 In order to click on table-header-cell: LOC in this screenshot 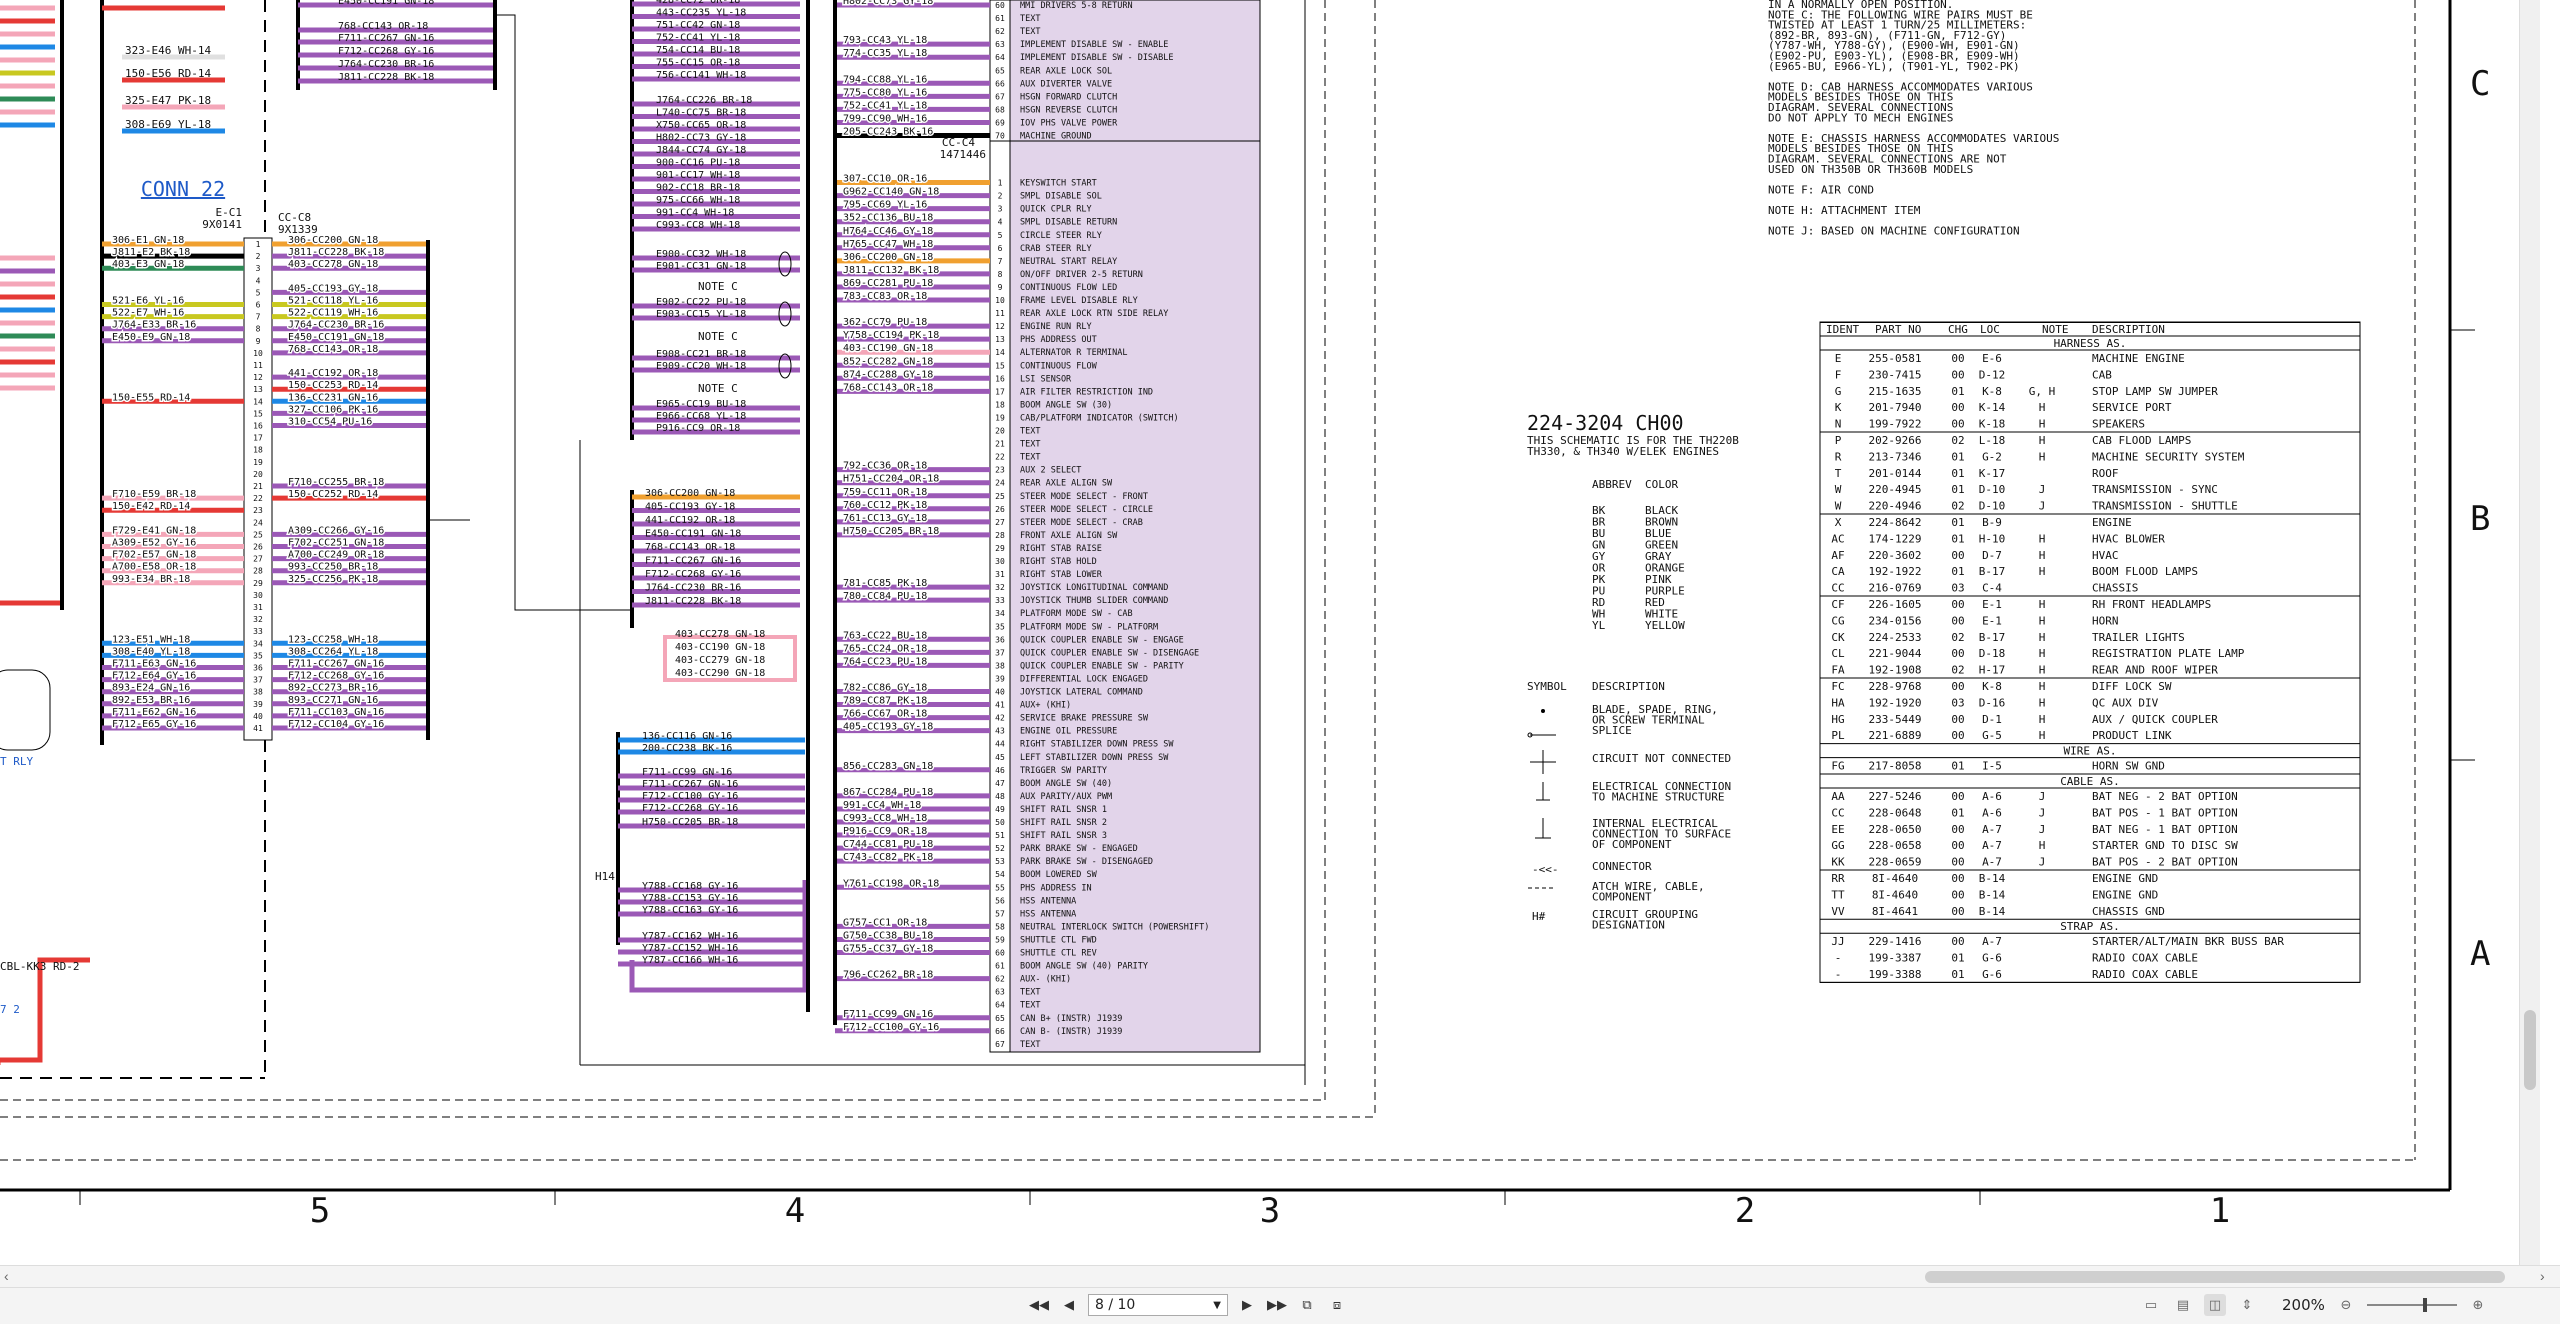, I will do `click(1990, 329)`.